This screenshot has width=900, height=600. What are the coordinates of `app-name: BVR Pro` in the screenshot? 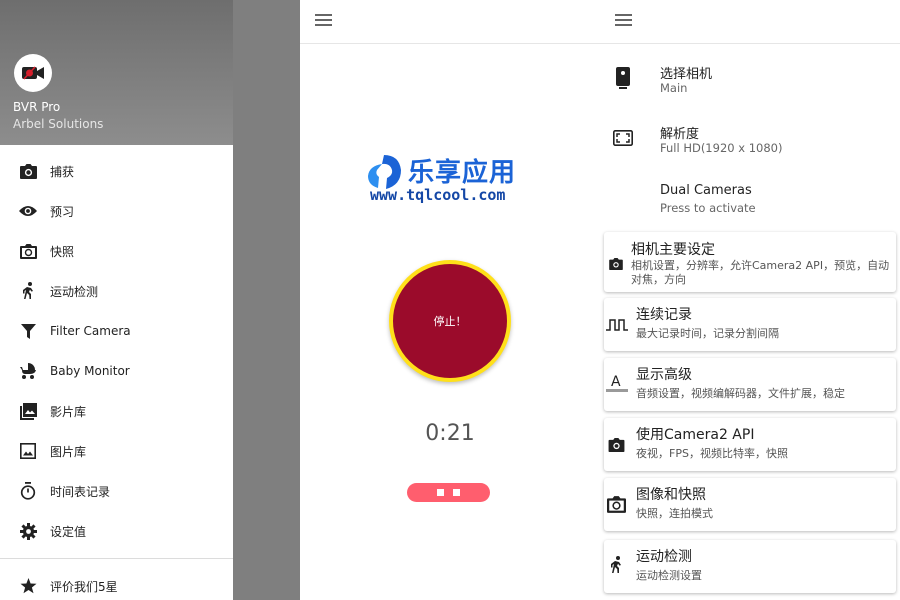 It's located at (37, 107).